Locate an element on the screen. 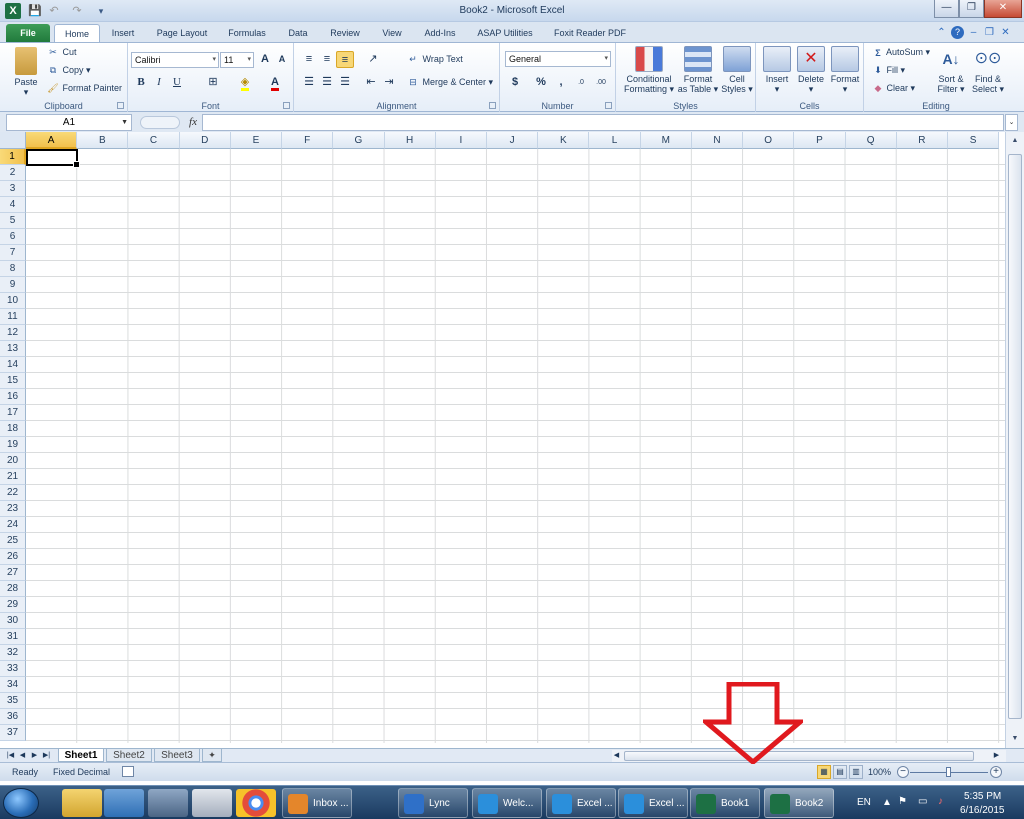 This screenshot has width=1024, height=819. align-top-icon: ≡ is located at coordinates (309, 59).